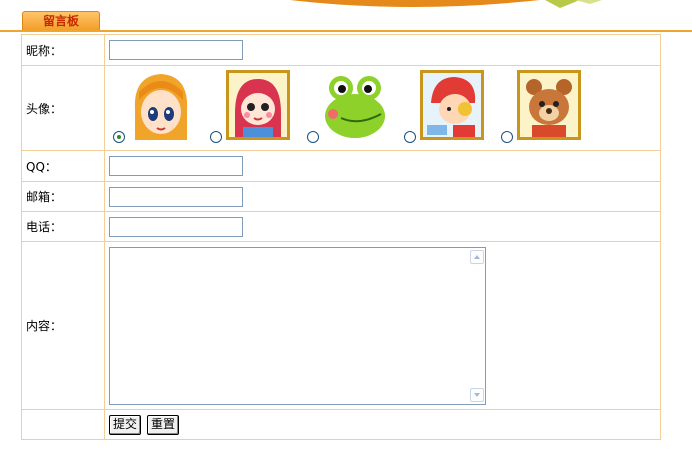 The width and height of the screenshot is (692, 461). What do you see at coordinates (176, 166) in the screenshot?
I see `qq-input` at bounding box center [176, 166].